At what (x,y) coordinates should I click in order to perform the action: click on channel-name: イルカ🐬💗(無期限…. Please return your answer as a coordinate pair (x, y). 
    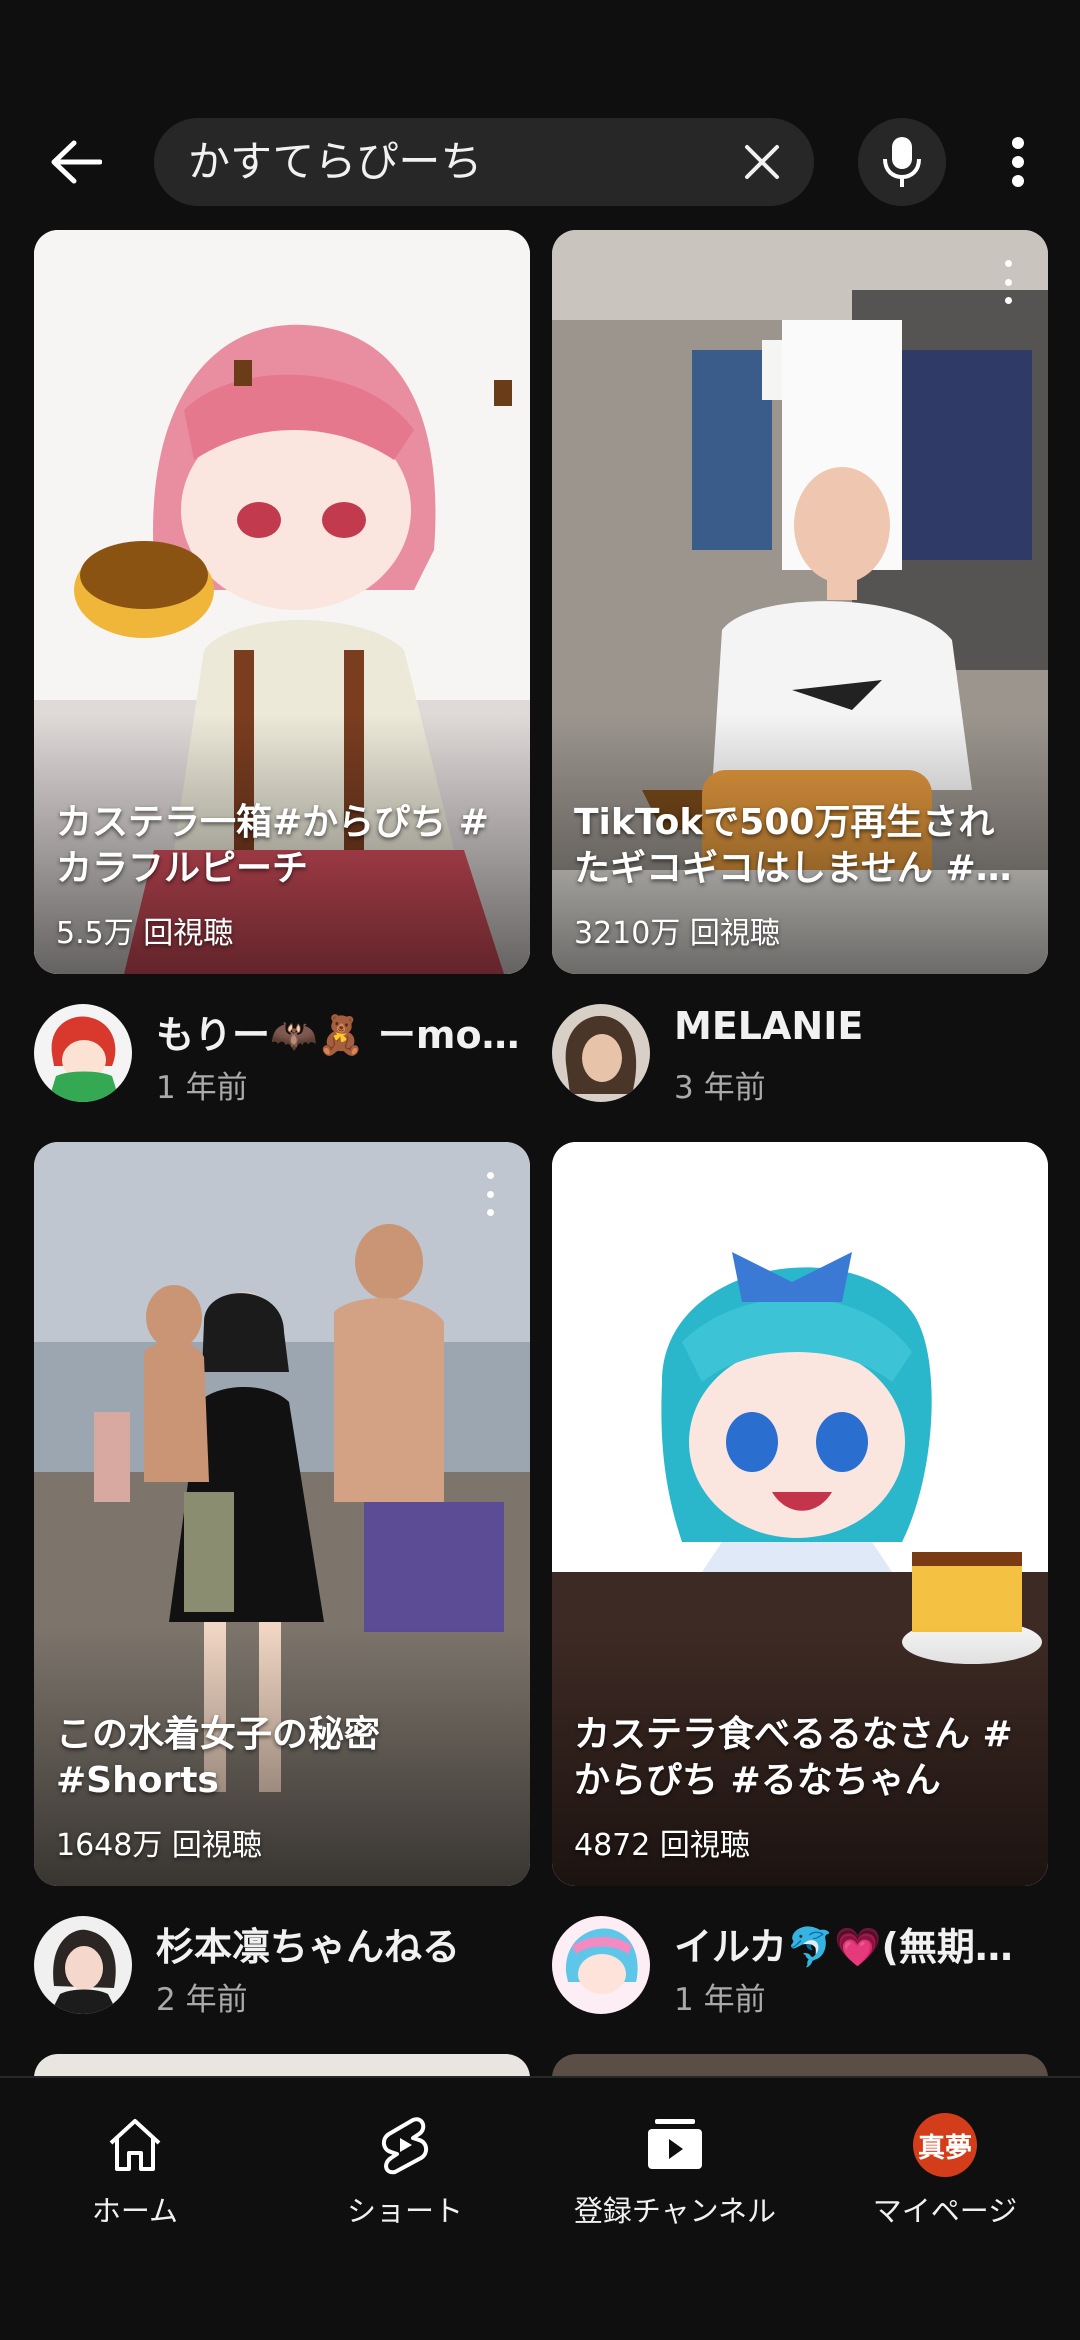
    Looking at the image, I should click on (861, 1943).